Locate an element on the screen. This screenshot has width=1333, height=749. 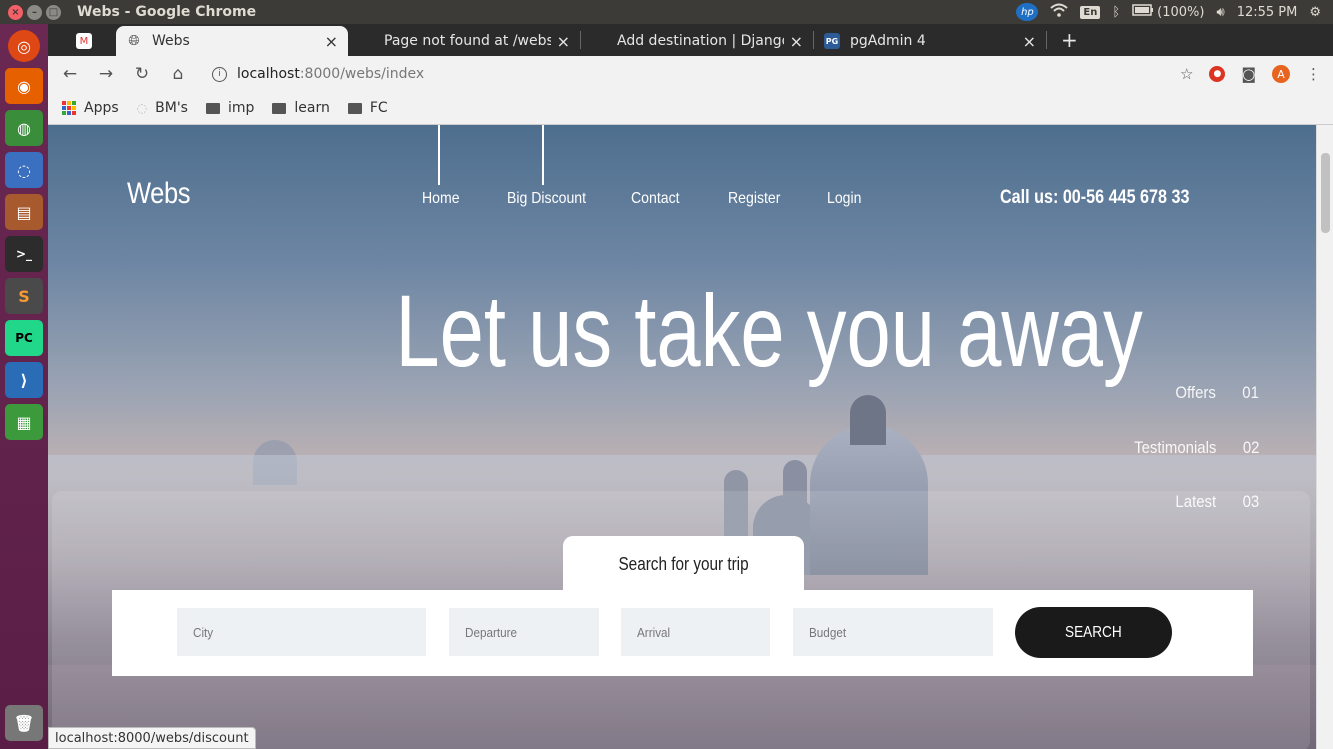
camera-icon: ◙ is located at coordinates (1248, 74).